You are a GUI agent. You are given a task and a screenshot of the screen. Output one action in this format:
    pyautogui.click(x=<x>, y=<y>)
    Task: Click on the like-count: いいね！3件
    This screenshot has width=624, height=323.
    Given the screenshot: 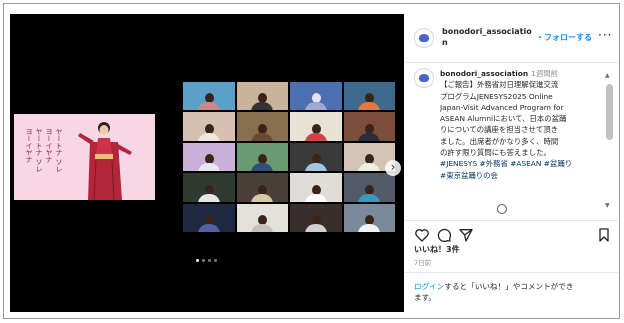 What is the action you would take?
    pyautogui.click(x=437, y=249)
    